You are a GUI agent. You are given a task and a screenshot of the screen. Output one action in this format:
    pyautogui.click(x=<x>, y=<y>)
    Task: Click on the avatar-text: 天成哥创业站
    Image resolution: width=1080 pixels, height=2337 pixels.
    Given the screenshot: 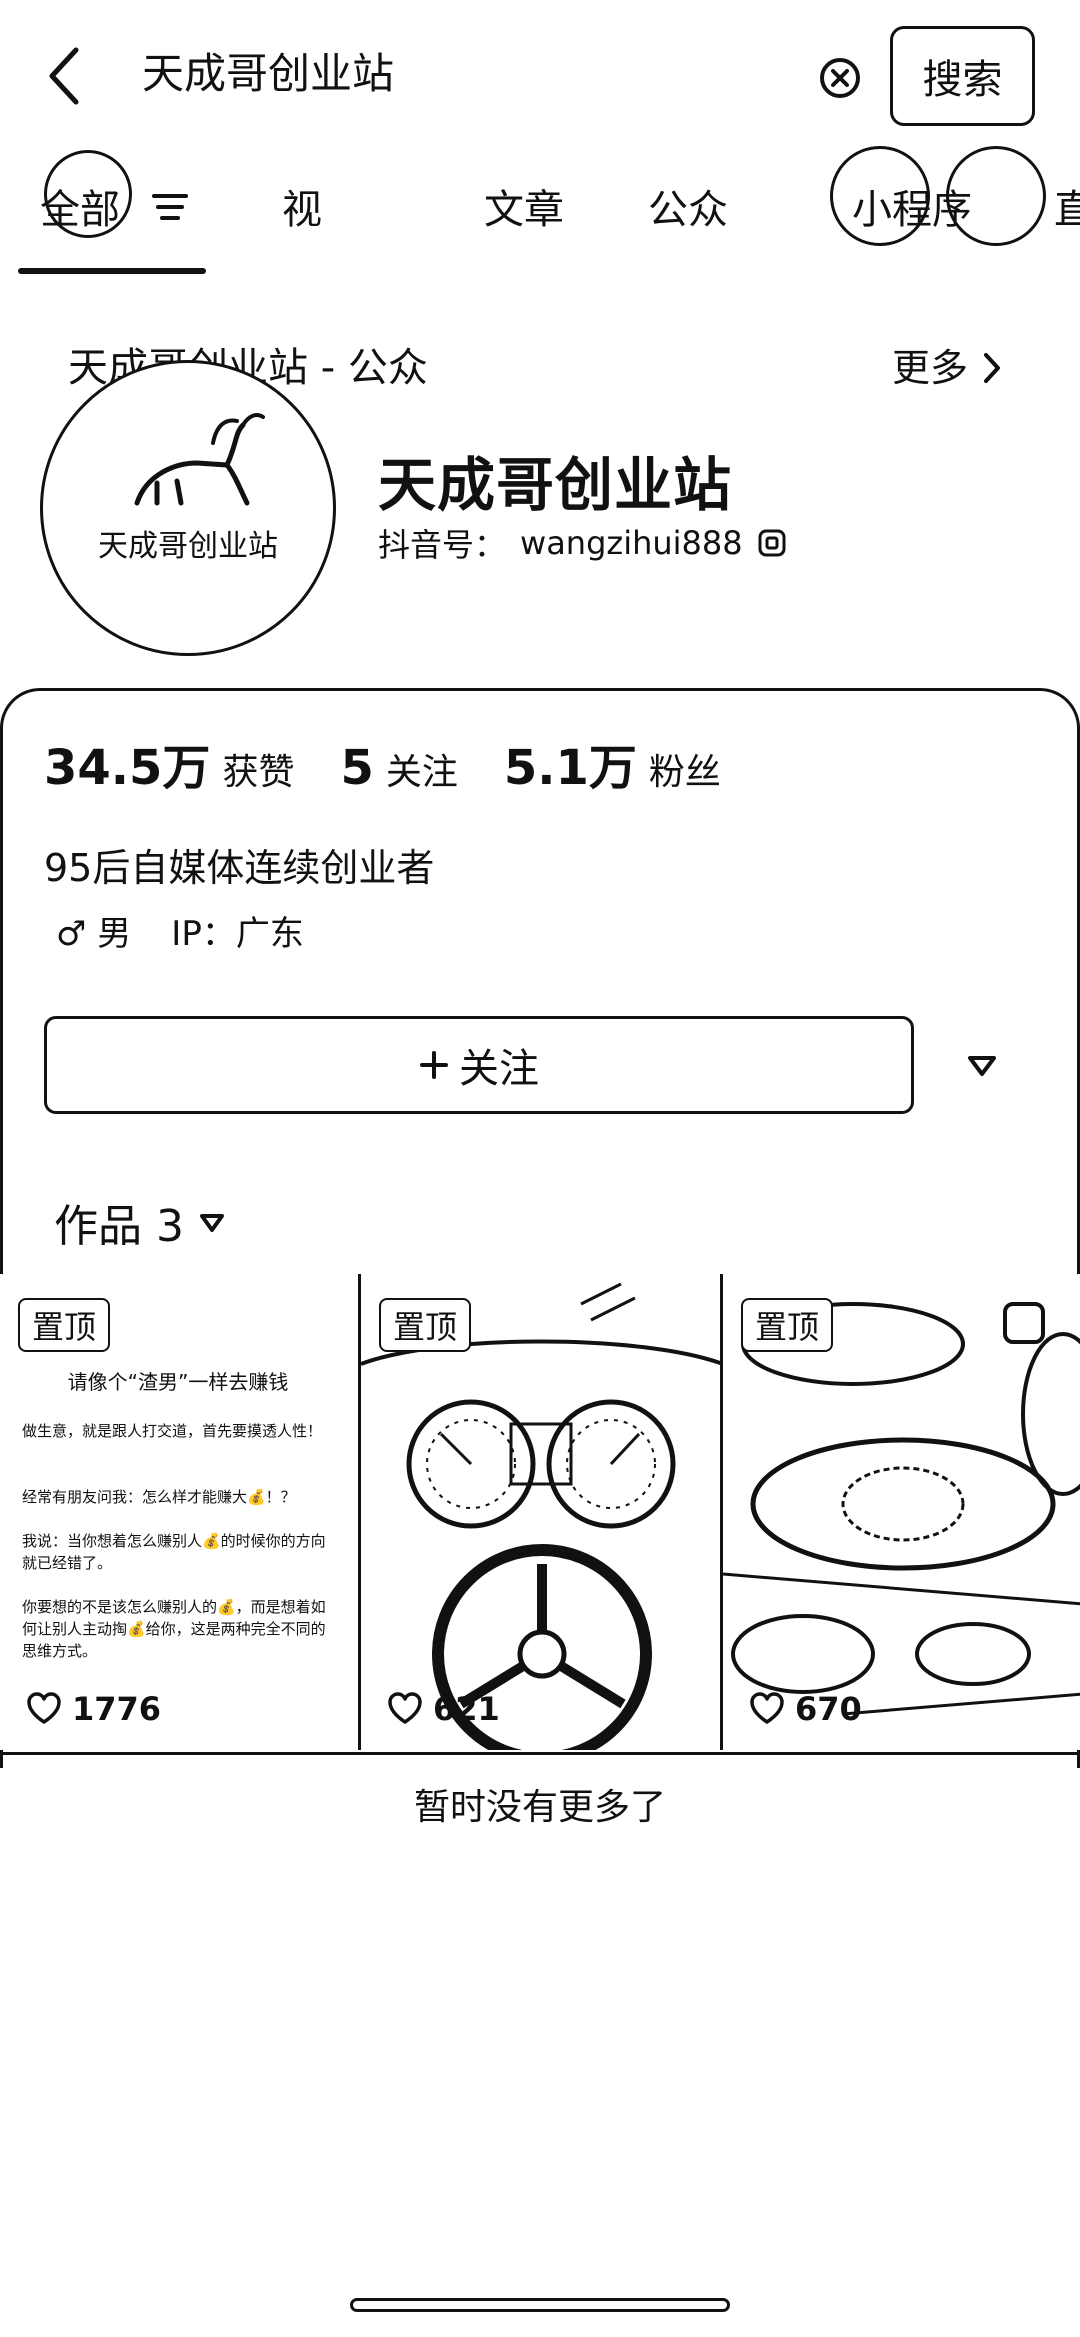 What is the action you would take?
    pyautogui.click(x=188, y=546)
    